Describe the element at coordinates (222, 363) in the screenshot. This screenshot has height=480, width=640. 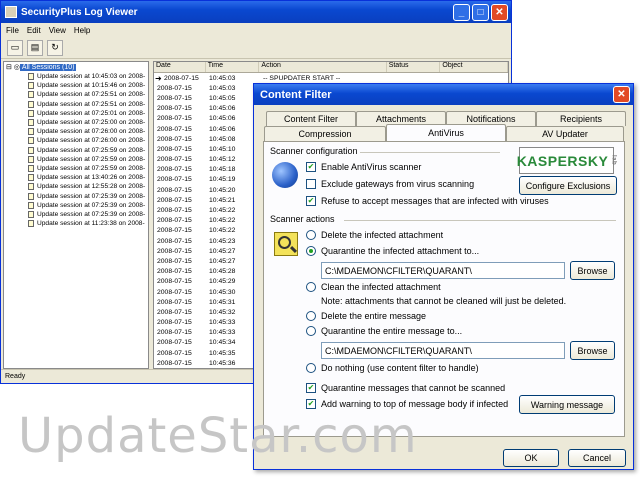
I see `log-cell-time: 10:45:36` at that location.